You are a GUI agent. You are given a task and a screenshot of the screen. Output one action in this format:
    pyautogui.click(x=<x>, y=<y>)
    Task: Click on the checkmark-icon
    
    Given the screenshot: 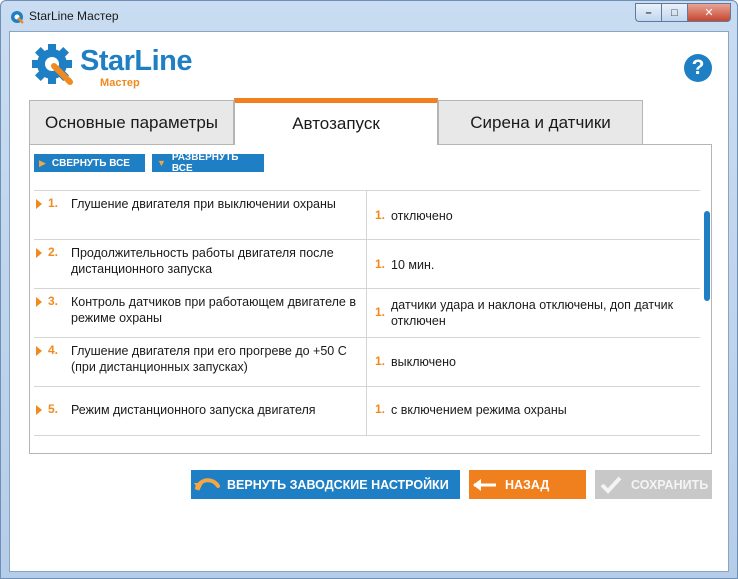 What is the action you would take?
    pyautogui.click(x=611, y=485)
    